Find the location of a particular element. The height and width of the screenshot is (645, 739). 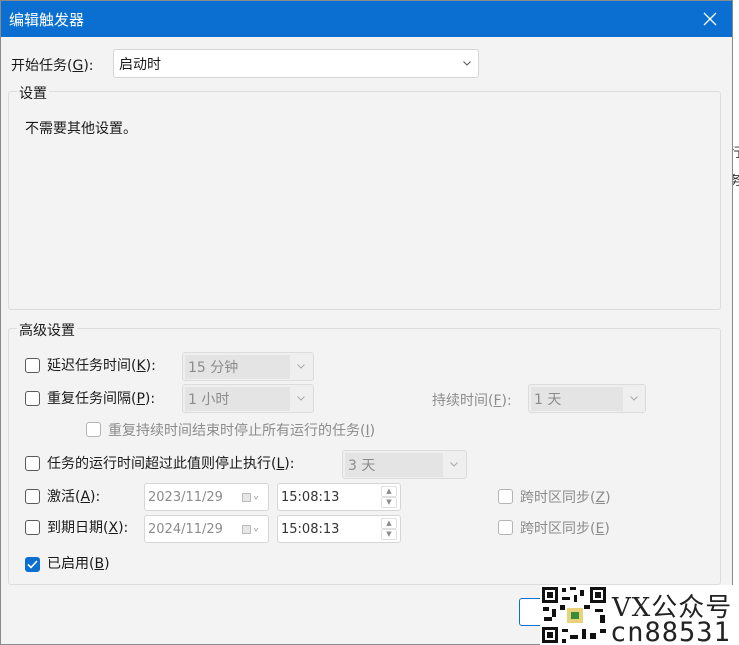

activate-time-spinner: ▲ ▼ is located at coordinates (389, 497).